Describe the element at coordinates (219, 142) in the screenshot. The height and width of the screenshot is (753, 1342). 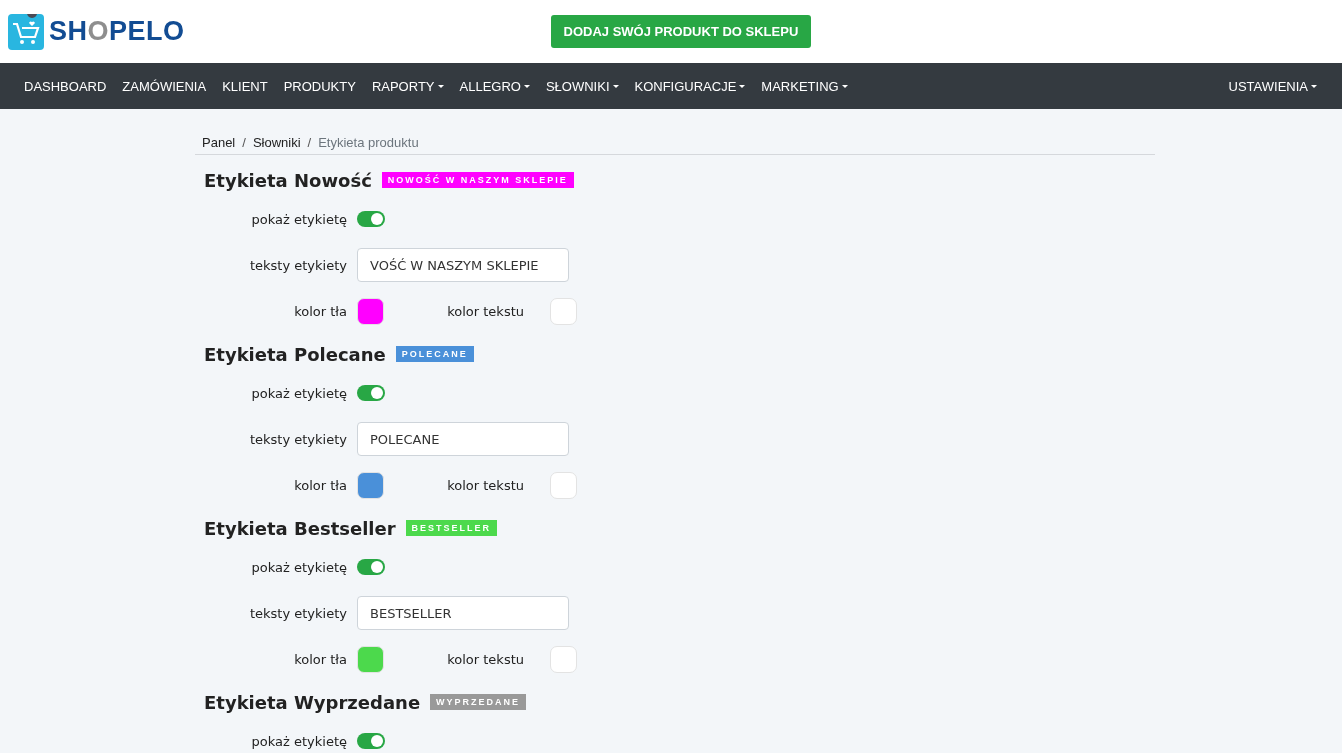
I see `breadcrumb-link: Panel` at that location.